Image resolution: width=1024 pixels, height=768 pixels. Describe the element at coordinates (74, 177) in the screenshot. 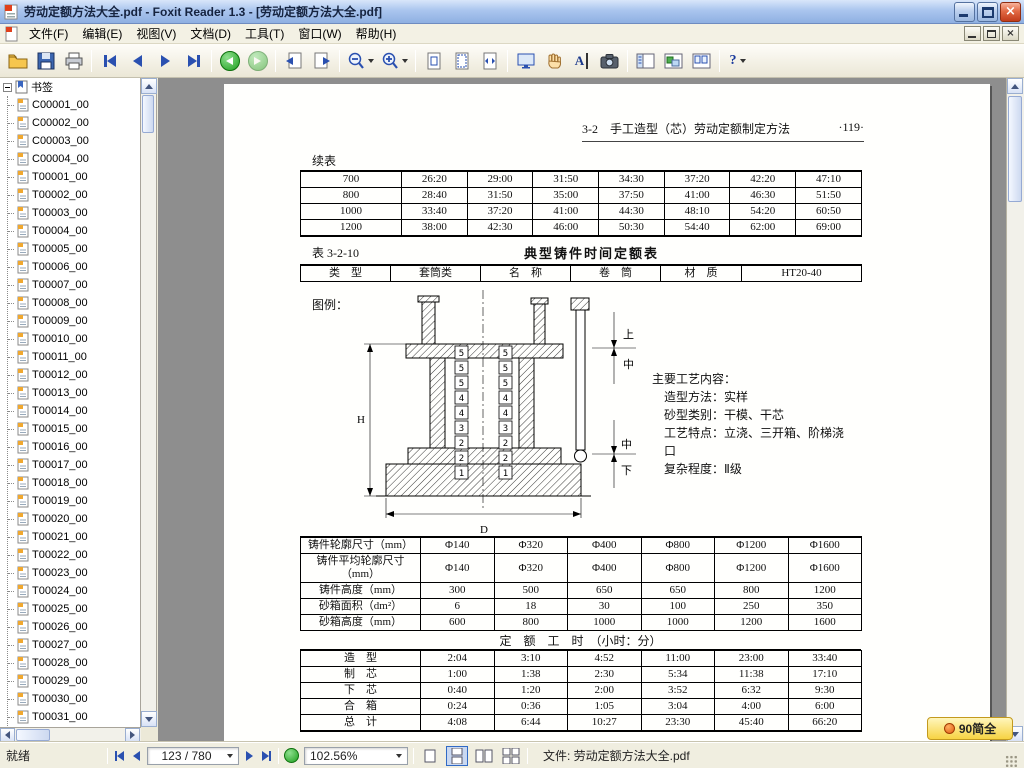

I see `bookmark-item: T00001_00` at that location.